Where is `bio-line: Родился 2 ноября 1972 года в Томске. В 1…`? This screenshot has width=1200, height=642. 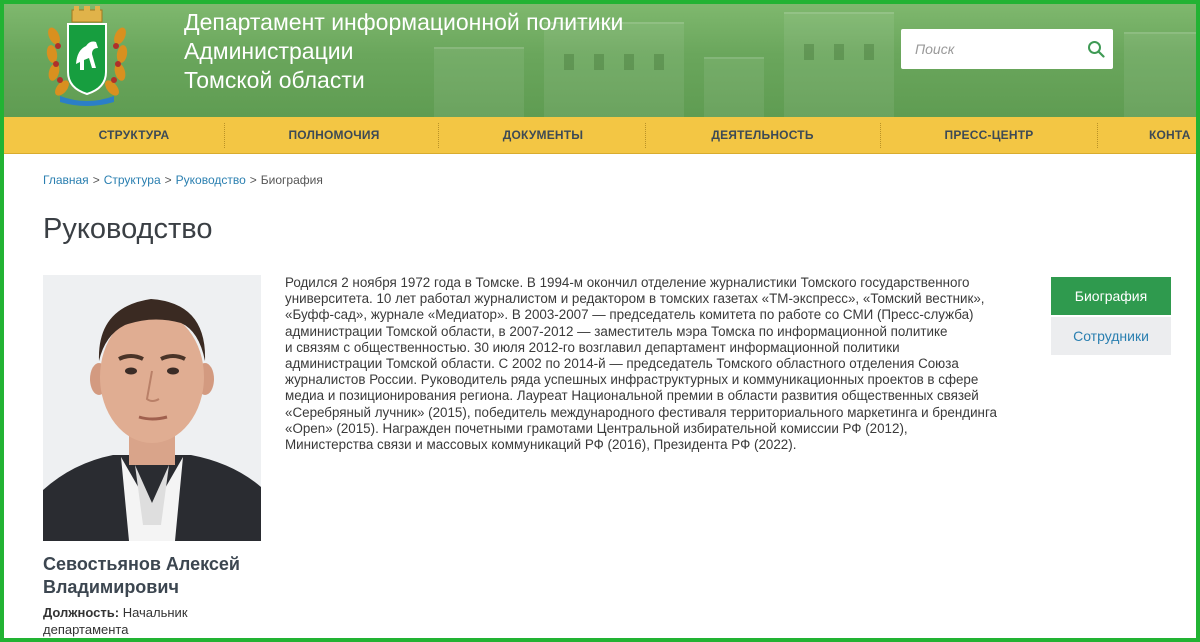
bio-line: Родился 2 ноября 1972 года в Томске. В 1… is located at coordinates (627, 282).